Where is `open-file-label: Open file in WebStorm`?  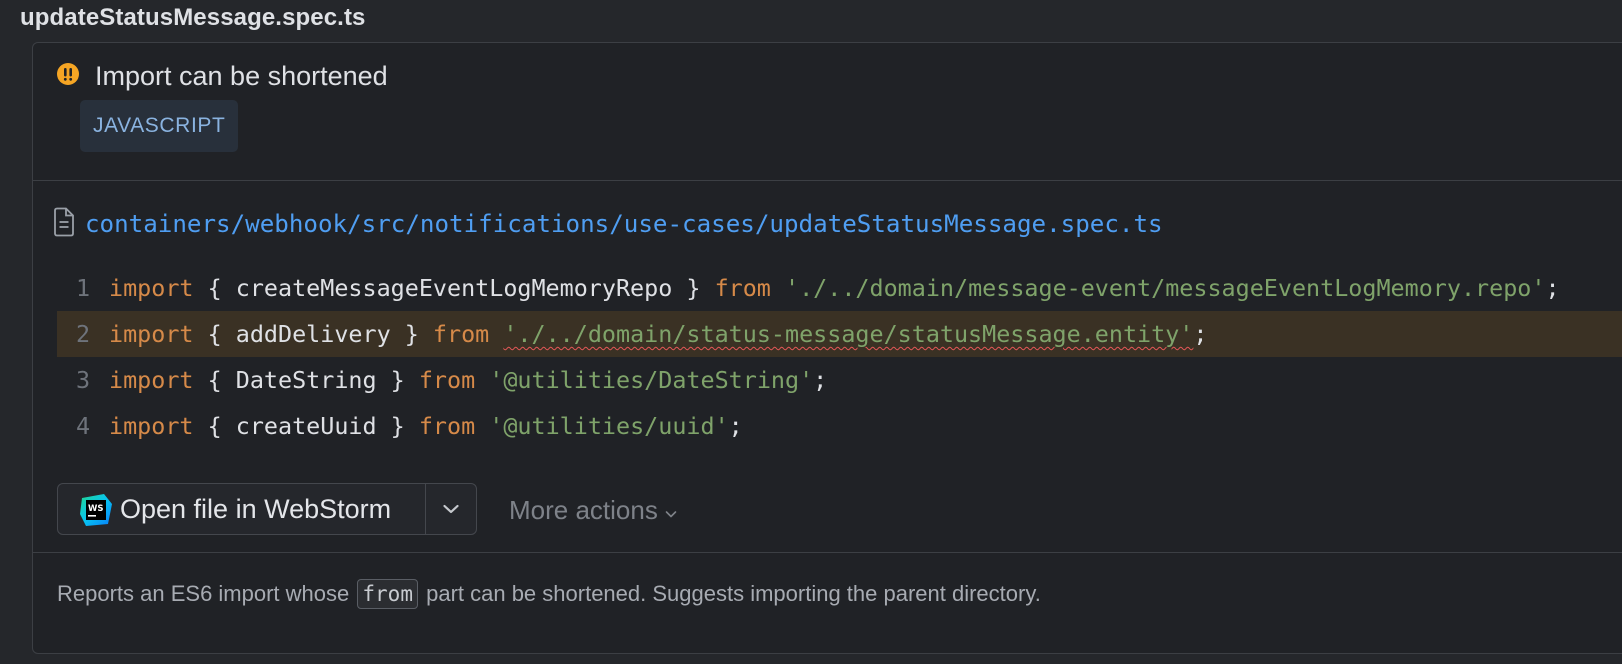
open-file-label: Open file in WebStorm is located at coordinates (256, 509).